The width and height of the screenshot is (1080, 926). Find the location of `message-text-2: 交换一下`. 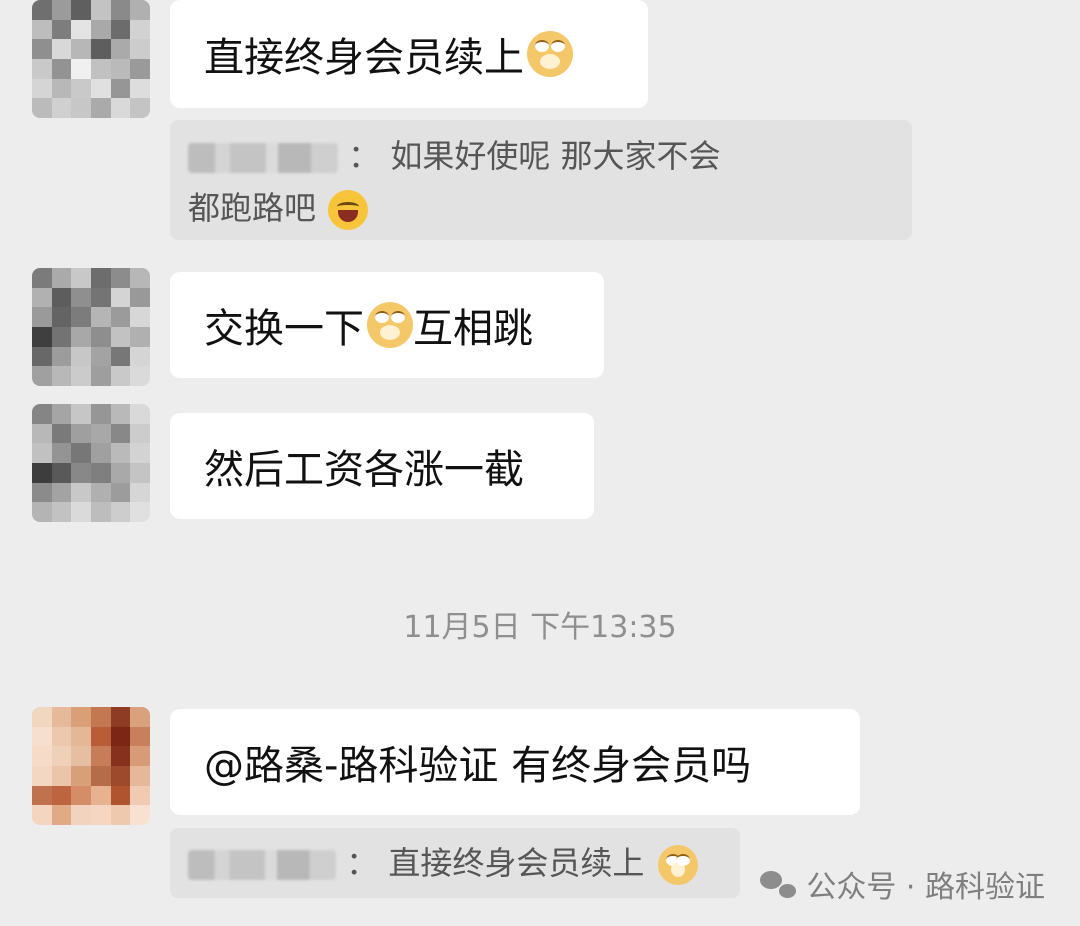

message-text-2: 交换一下 is located at coordinates (284, 329).